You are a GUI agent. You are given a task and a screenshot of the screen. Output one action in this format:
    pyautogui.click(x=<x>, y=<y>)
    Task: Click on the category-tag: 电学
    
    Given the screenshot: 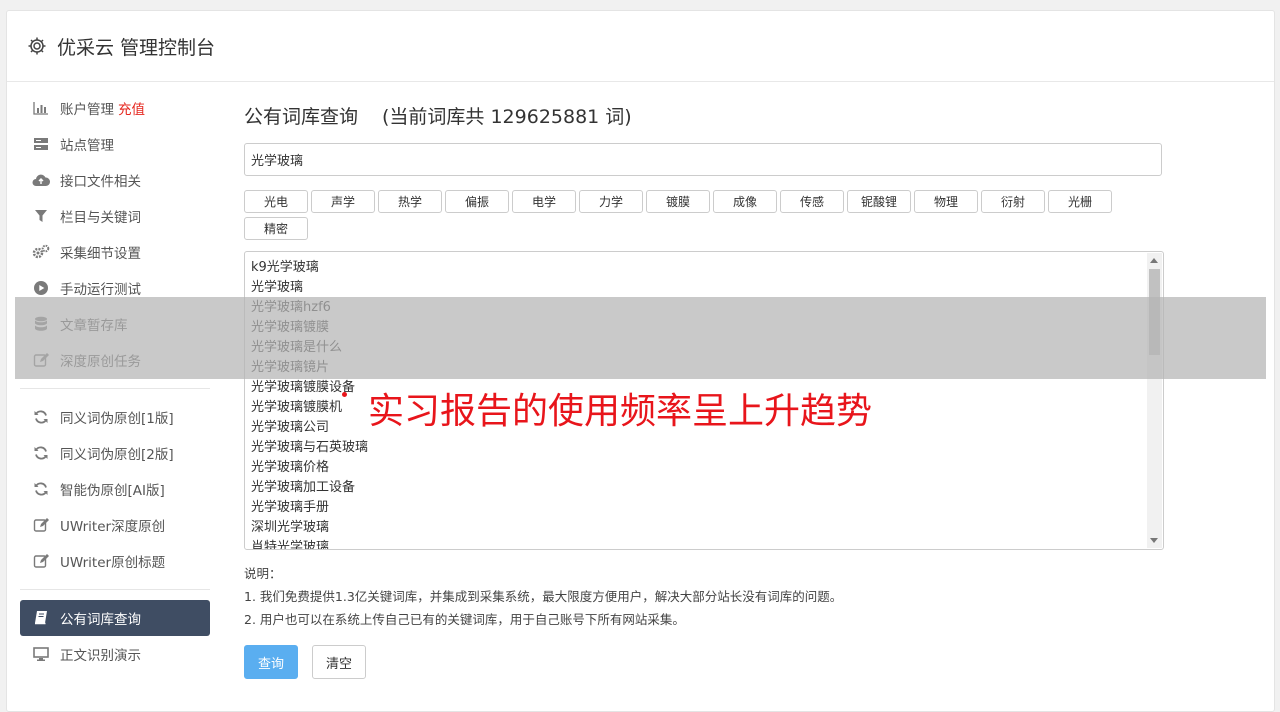 What is the action you would take?
    pyautogui.click(x=544, y=201)
    